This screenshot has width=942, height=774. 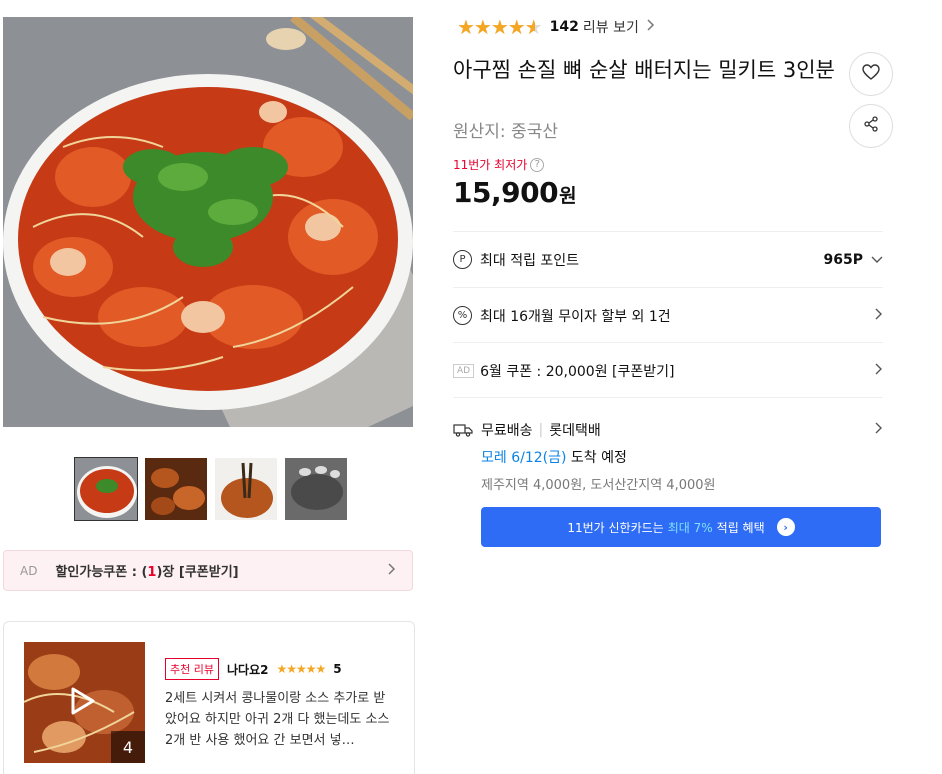 I want to click on recommended-badge: 추천 리뷰, so click(x=192, y=669).